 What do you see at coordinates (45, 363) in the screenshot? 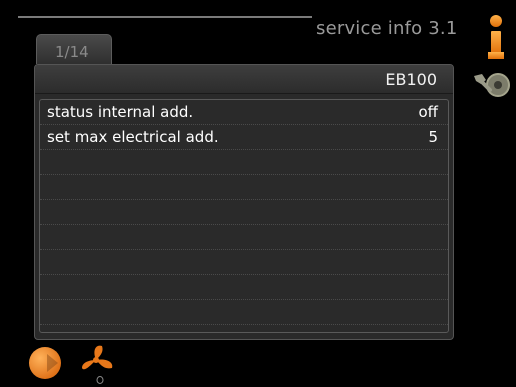
I see `home-icon` at bounding box center [45, 363].